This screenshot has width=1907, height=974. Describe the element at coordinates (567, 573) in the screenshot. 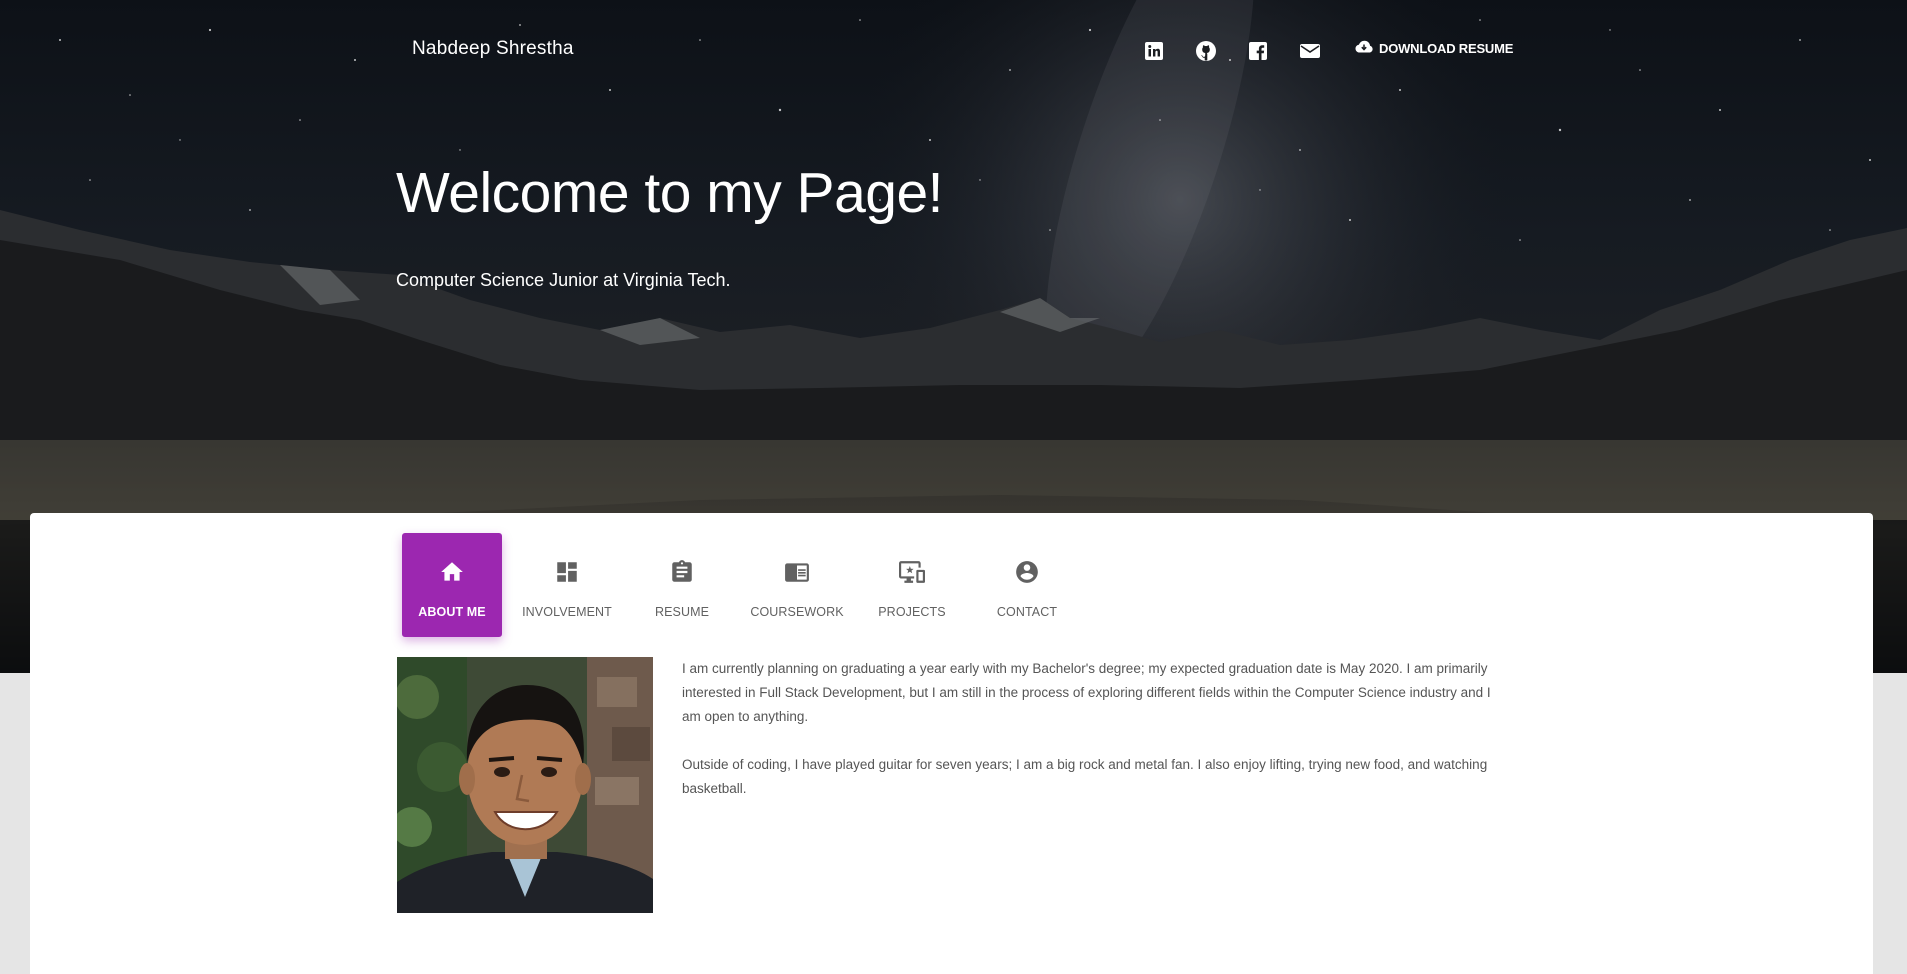

I see `dashboard-icon` at that location.